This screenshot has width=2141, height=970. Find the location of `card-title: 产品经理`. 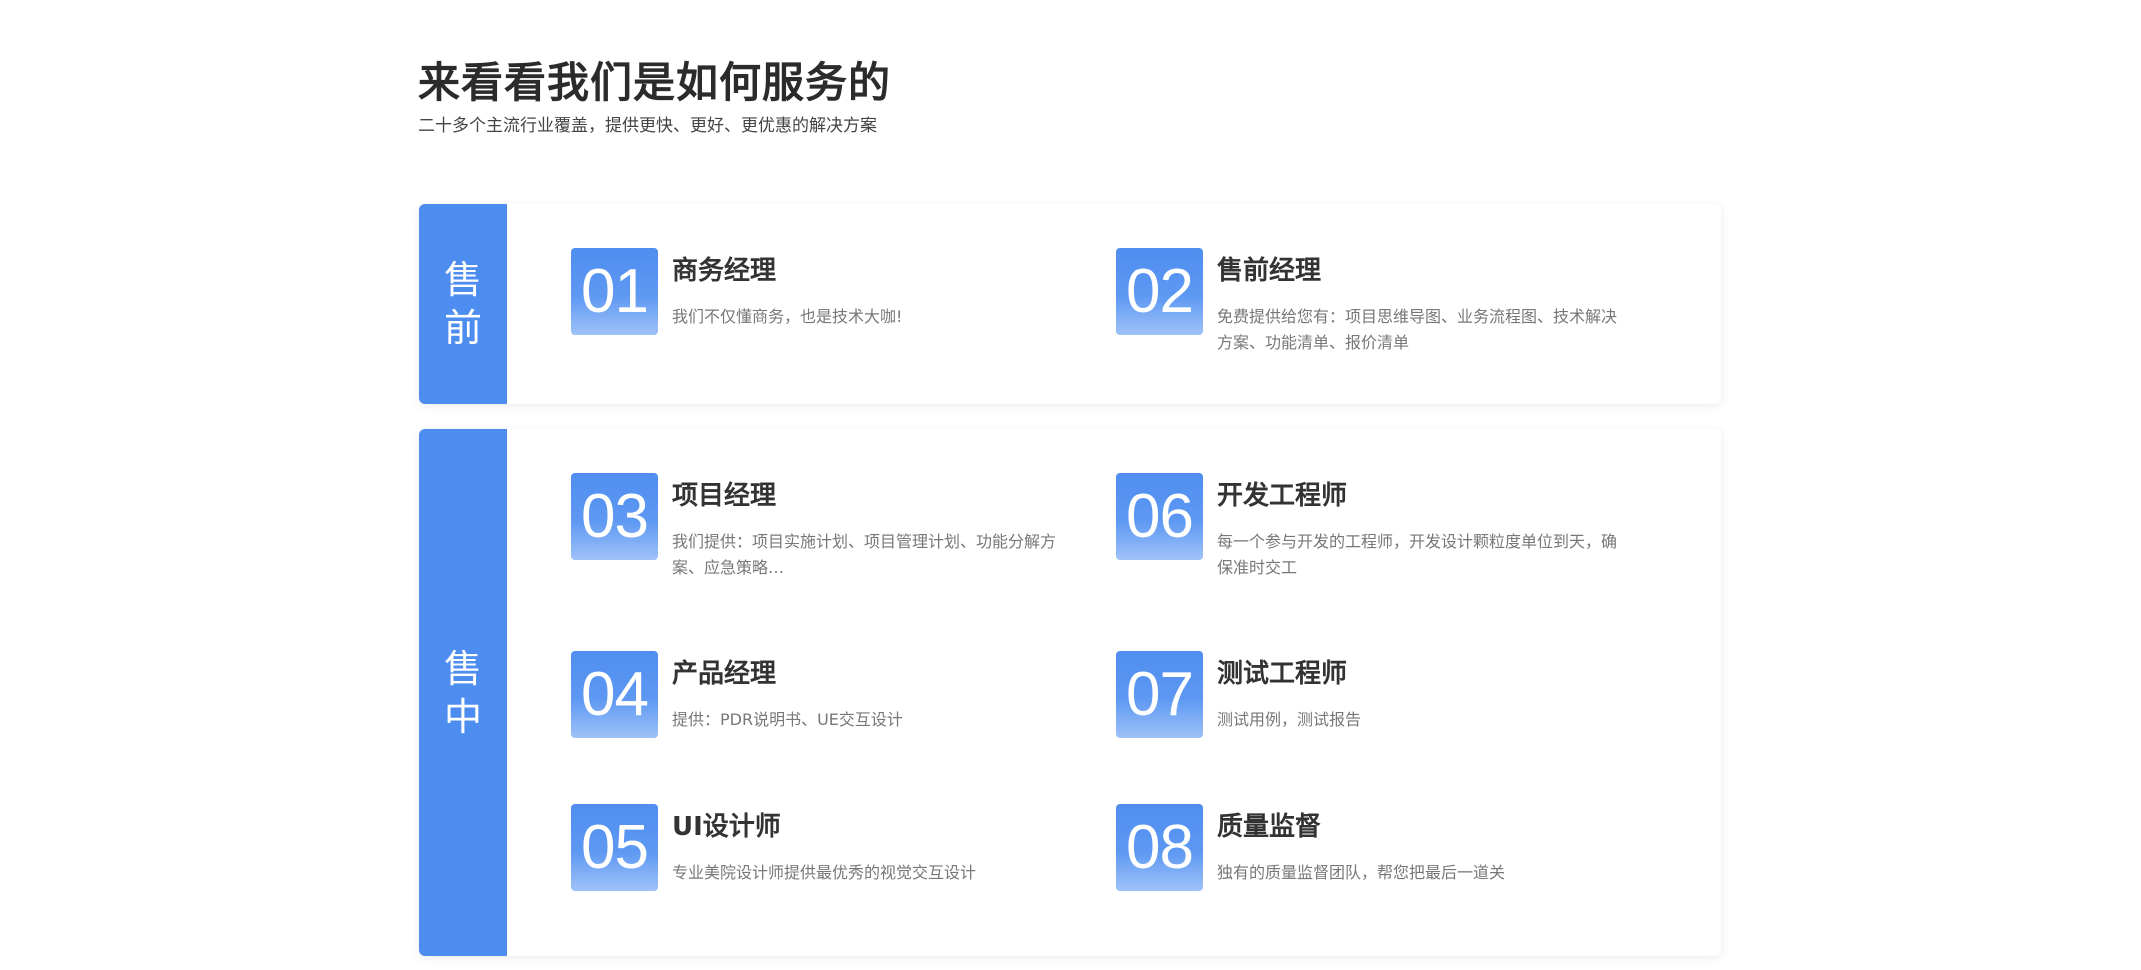

card-title: 产品经理 is located at coordinates (724, 674).